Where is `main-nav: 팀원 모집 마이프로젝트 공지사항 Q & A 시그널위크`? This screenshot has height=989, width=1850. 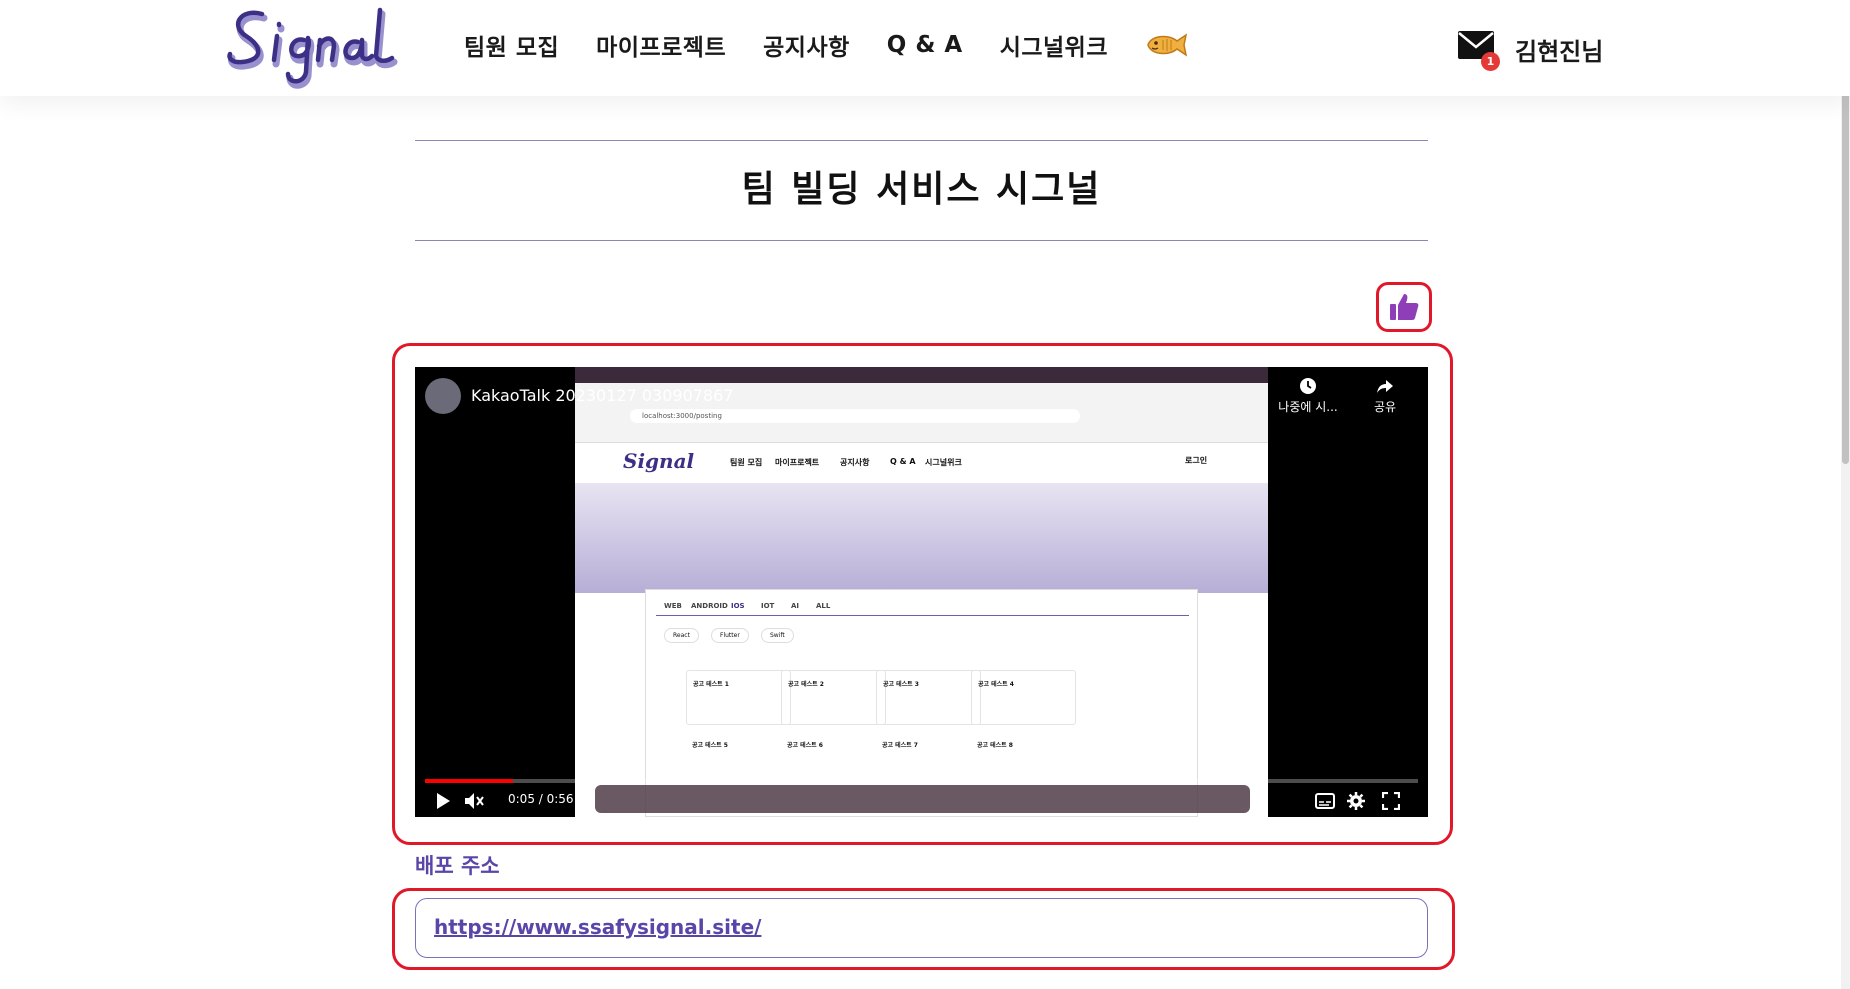
main-nav: 팀원 모집 마이프로젝트 공지사항 Q & A 시그널위크 is located at coordinates (826, 45).